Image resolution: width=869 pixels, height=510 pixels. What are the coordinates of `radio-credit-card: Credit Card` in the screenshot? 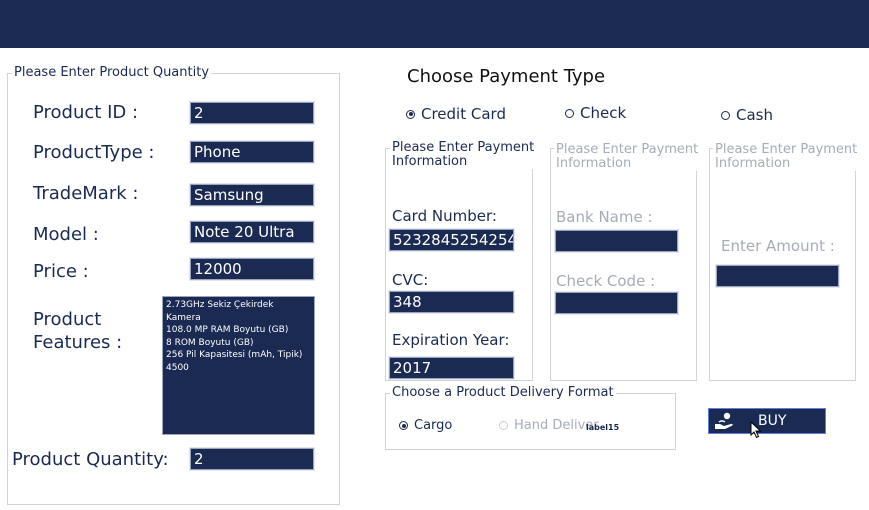 It's located at (456, 114).